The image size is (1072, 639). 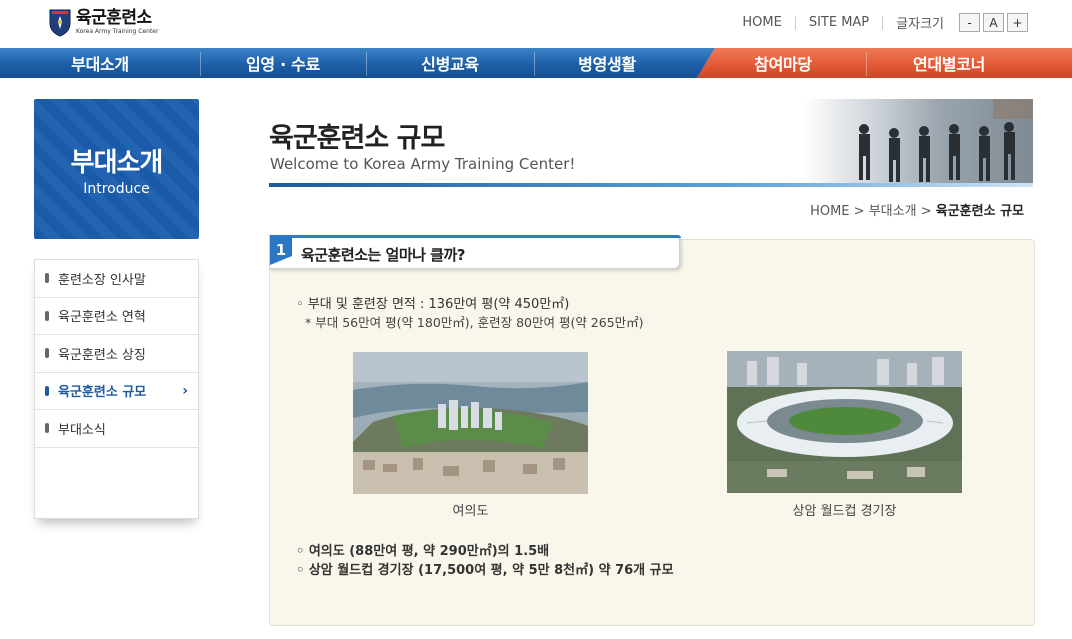 I want to click on side-item-history: 육군훈련소 연혁, so click(x=116, y=316).